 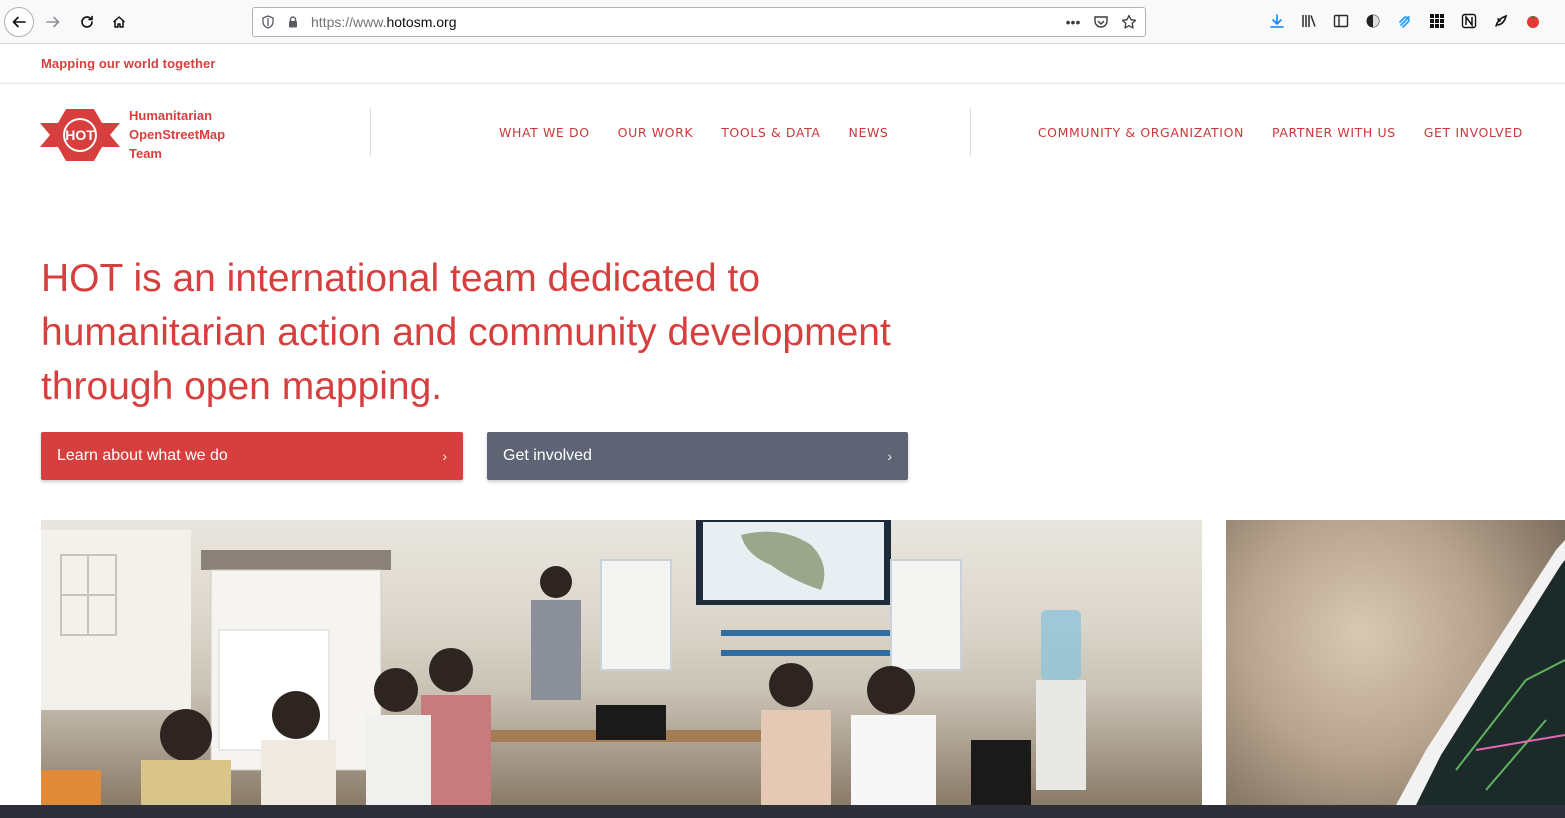 I want to click on nav-community-organization: COMMUNITY & ORGANIZATION, so click(x=1141, y=132).